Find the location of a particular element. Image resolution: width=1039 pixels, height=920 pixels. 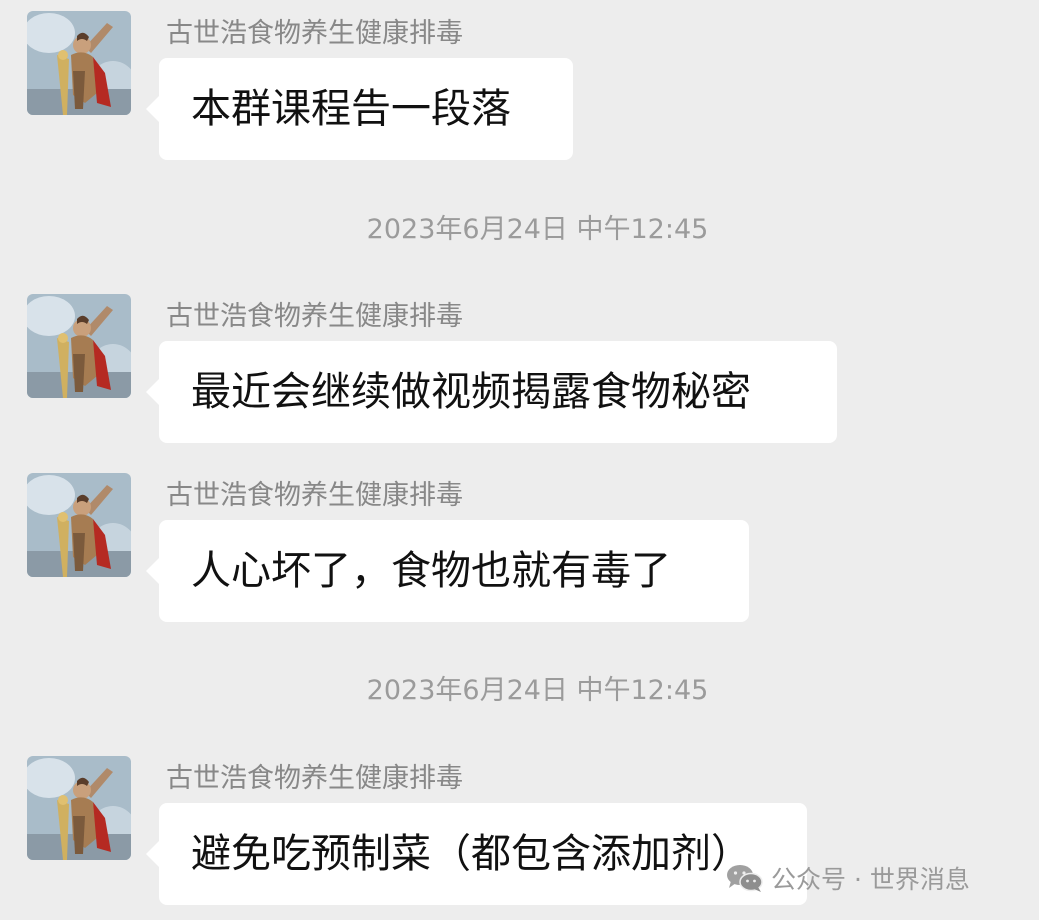

watermark: 公众号 · 世界消息 is located at coordinates (847, 878).